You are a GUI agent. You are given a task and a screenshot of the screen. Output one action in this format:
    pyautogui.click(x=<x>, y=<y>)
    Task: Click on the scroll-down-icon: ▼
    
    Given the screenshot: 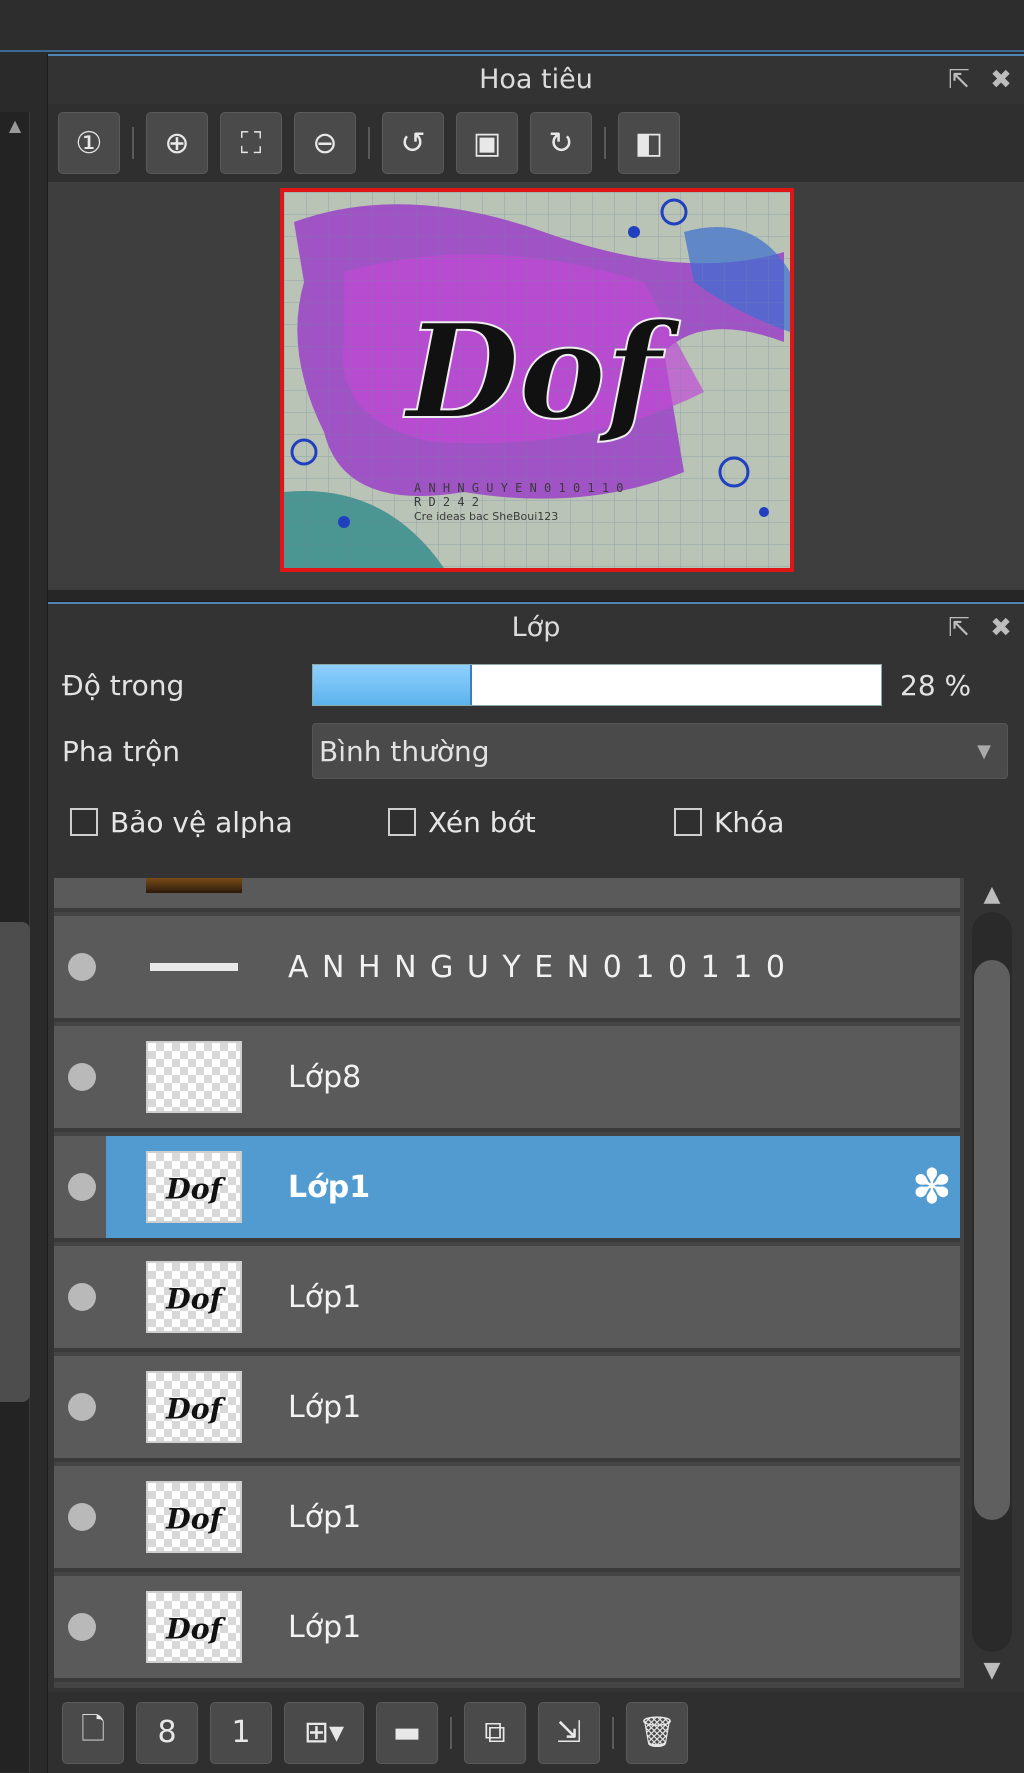 What is the action you would take?
    pyautogui.click(x=992, y=1671)
    